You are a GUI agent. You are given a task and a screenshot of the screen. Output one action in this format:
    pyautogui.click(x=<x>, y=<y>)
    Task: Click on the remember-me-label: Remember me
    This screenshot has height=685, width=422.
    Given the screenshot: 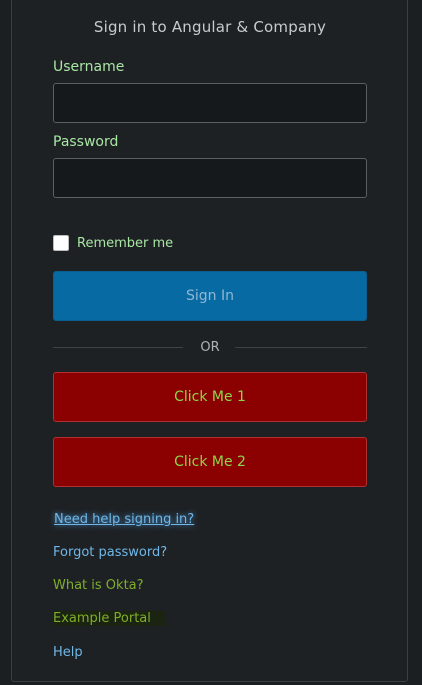 What is the action you would take?
    pyautogui.click(x=125, y=243)
    